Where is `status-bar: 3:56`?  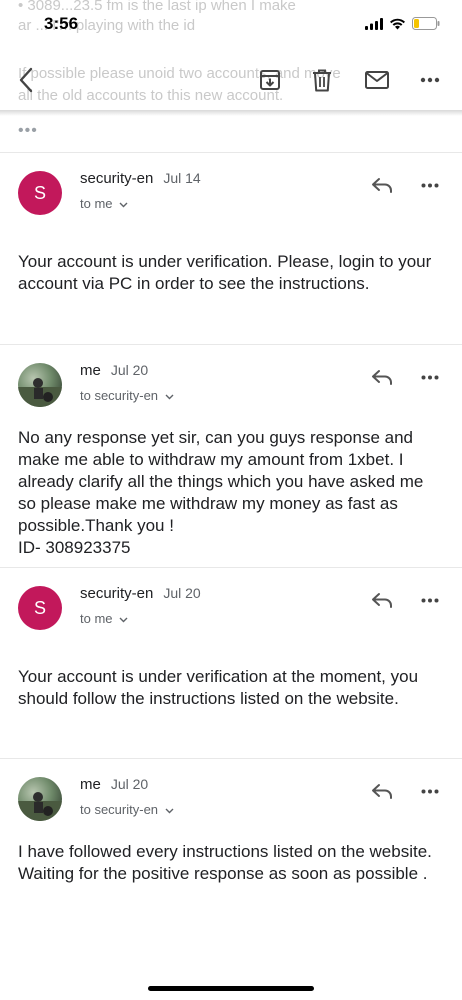
status-bar: 3:56 is located at coordinates (231, 25).